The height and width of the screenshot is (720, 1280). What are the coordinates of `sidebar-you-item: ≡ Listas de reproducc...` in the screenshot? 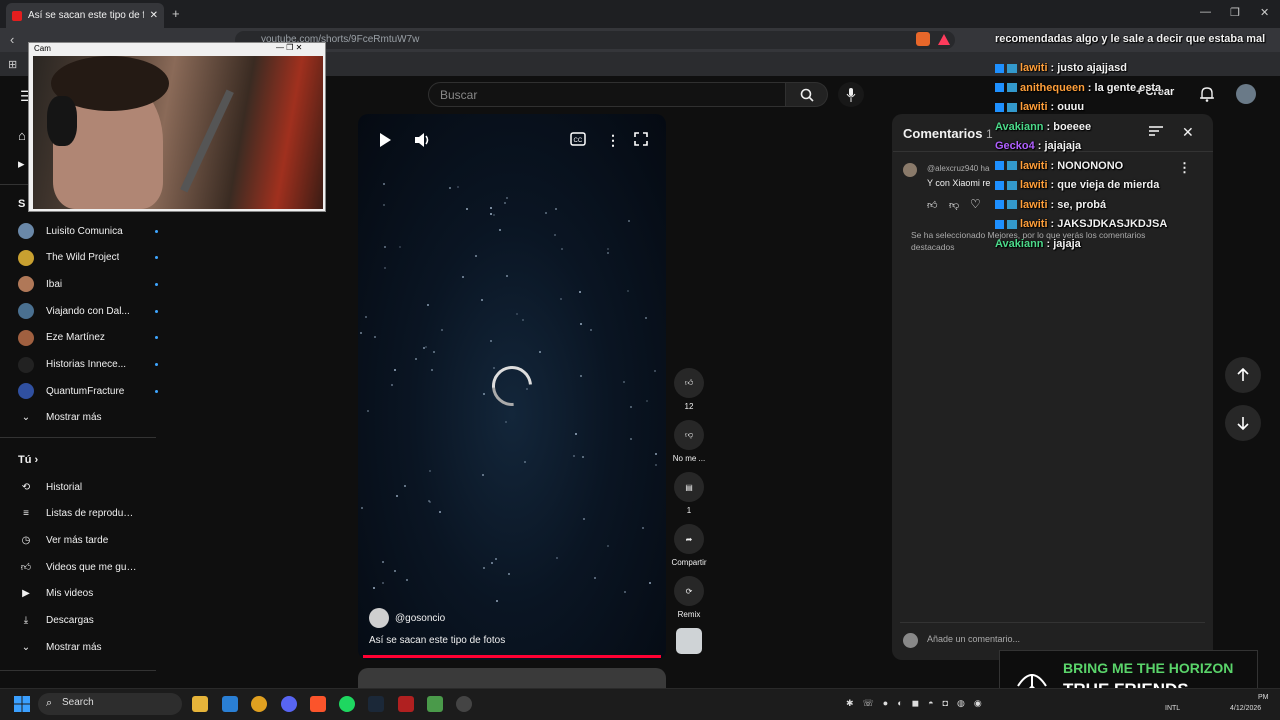 It's located at (88, 514).